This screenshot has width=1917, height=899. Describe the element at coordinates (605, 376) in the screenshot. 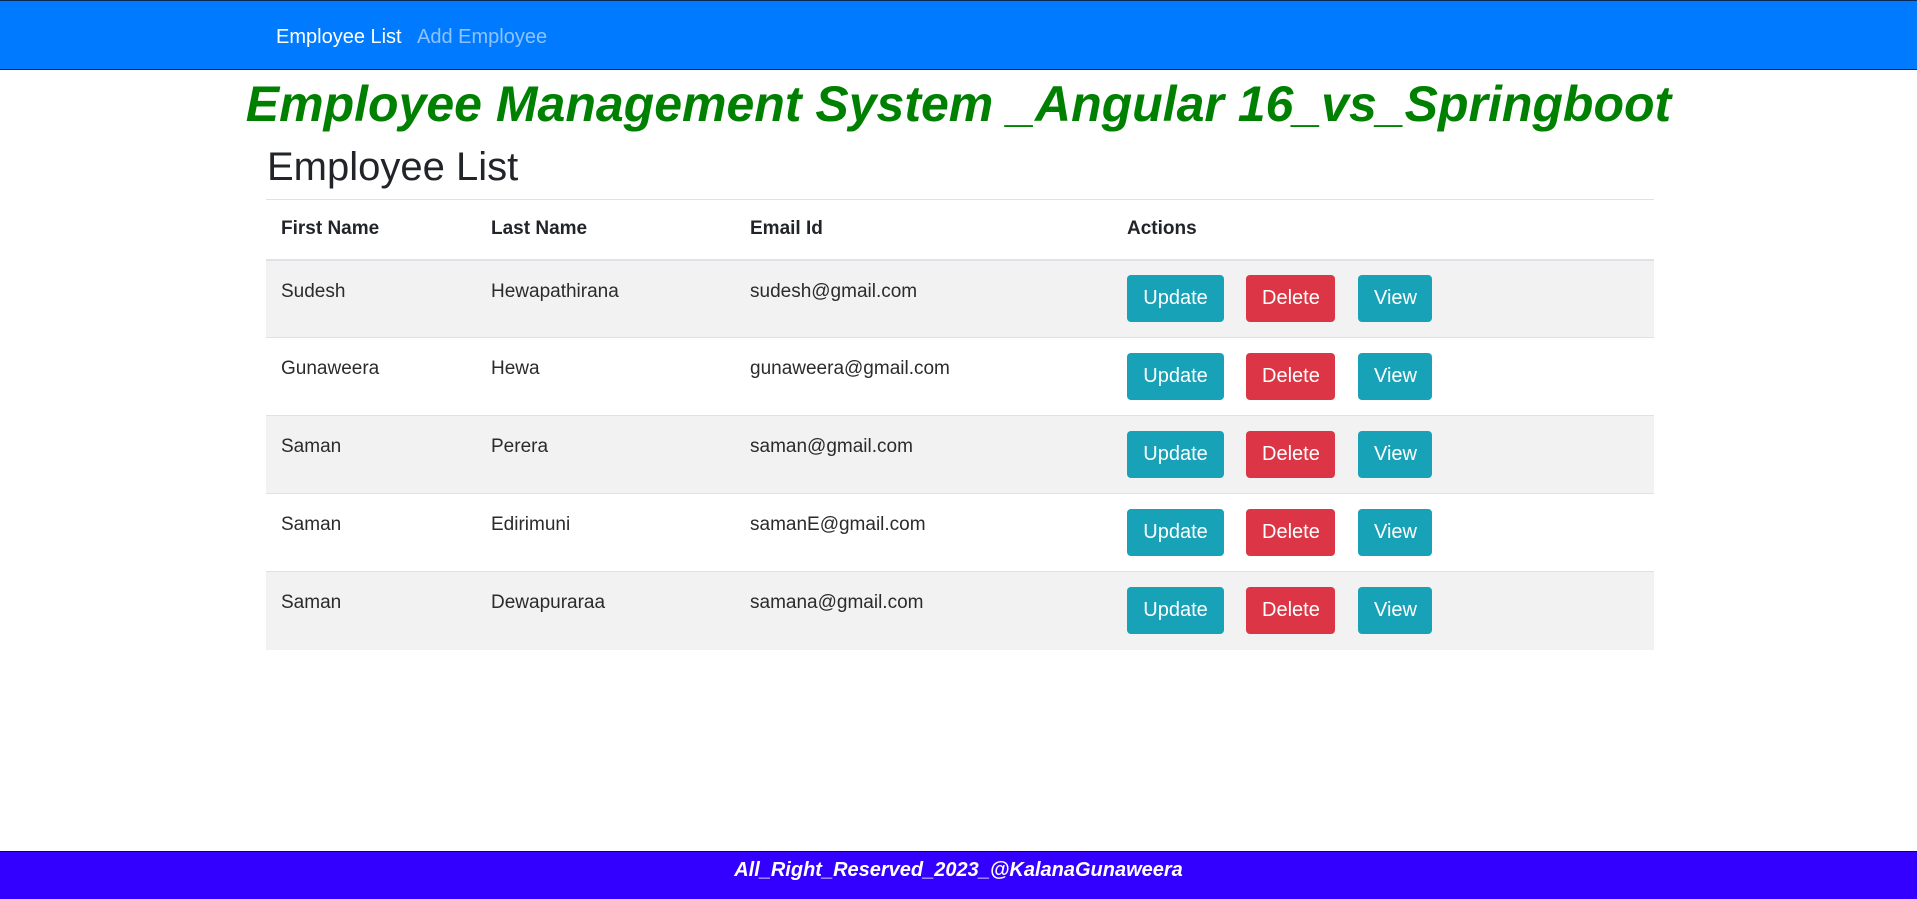

I see `last-name-cell: Hewa` at that location.